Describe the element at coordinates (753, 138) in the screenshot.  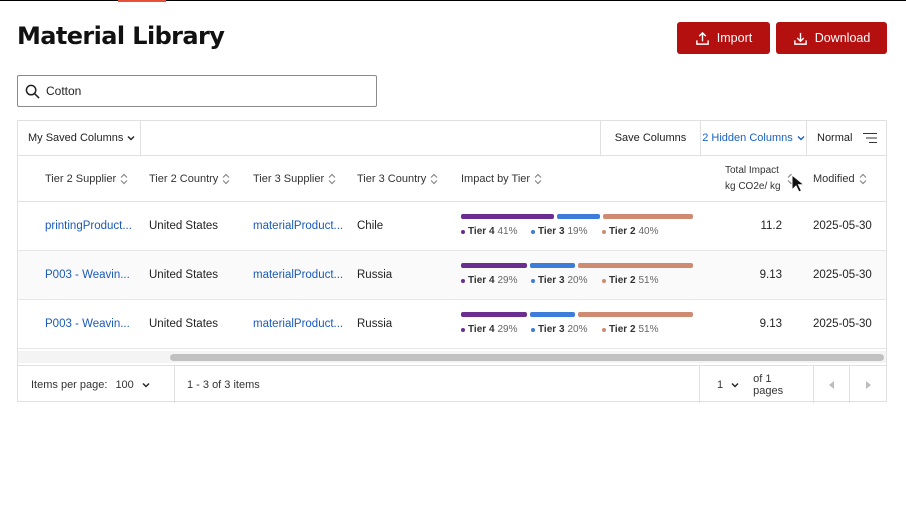
I see `hidden-columns-dropdown: 2 Hidden Columns` at that location.